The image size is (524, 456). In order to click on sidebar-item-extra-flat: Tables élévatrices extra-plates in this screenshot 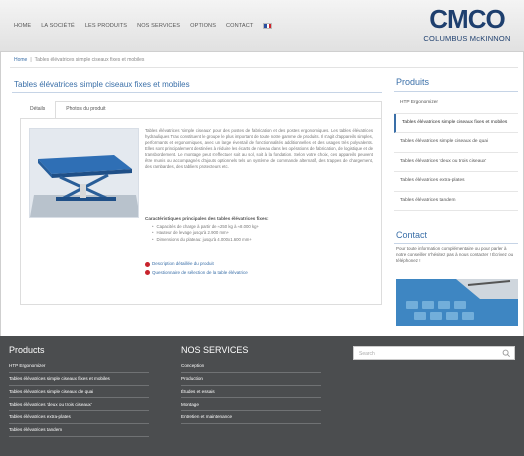, I will do `click(456, 182)`.